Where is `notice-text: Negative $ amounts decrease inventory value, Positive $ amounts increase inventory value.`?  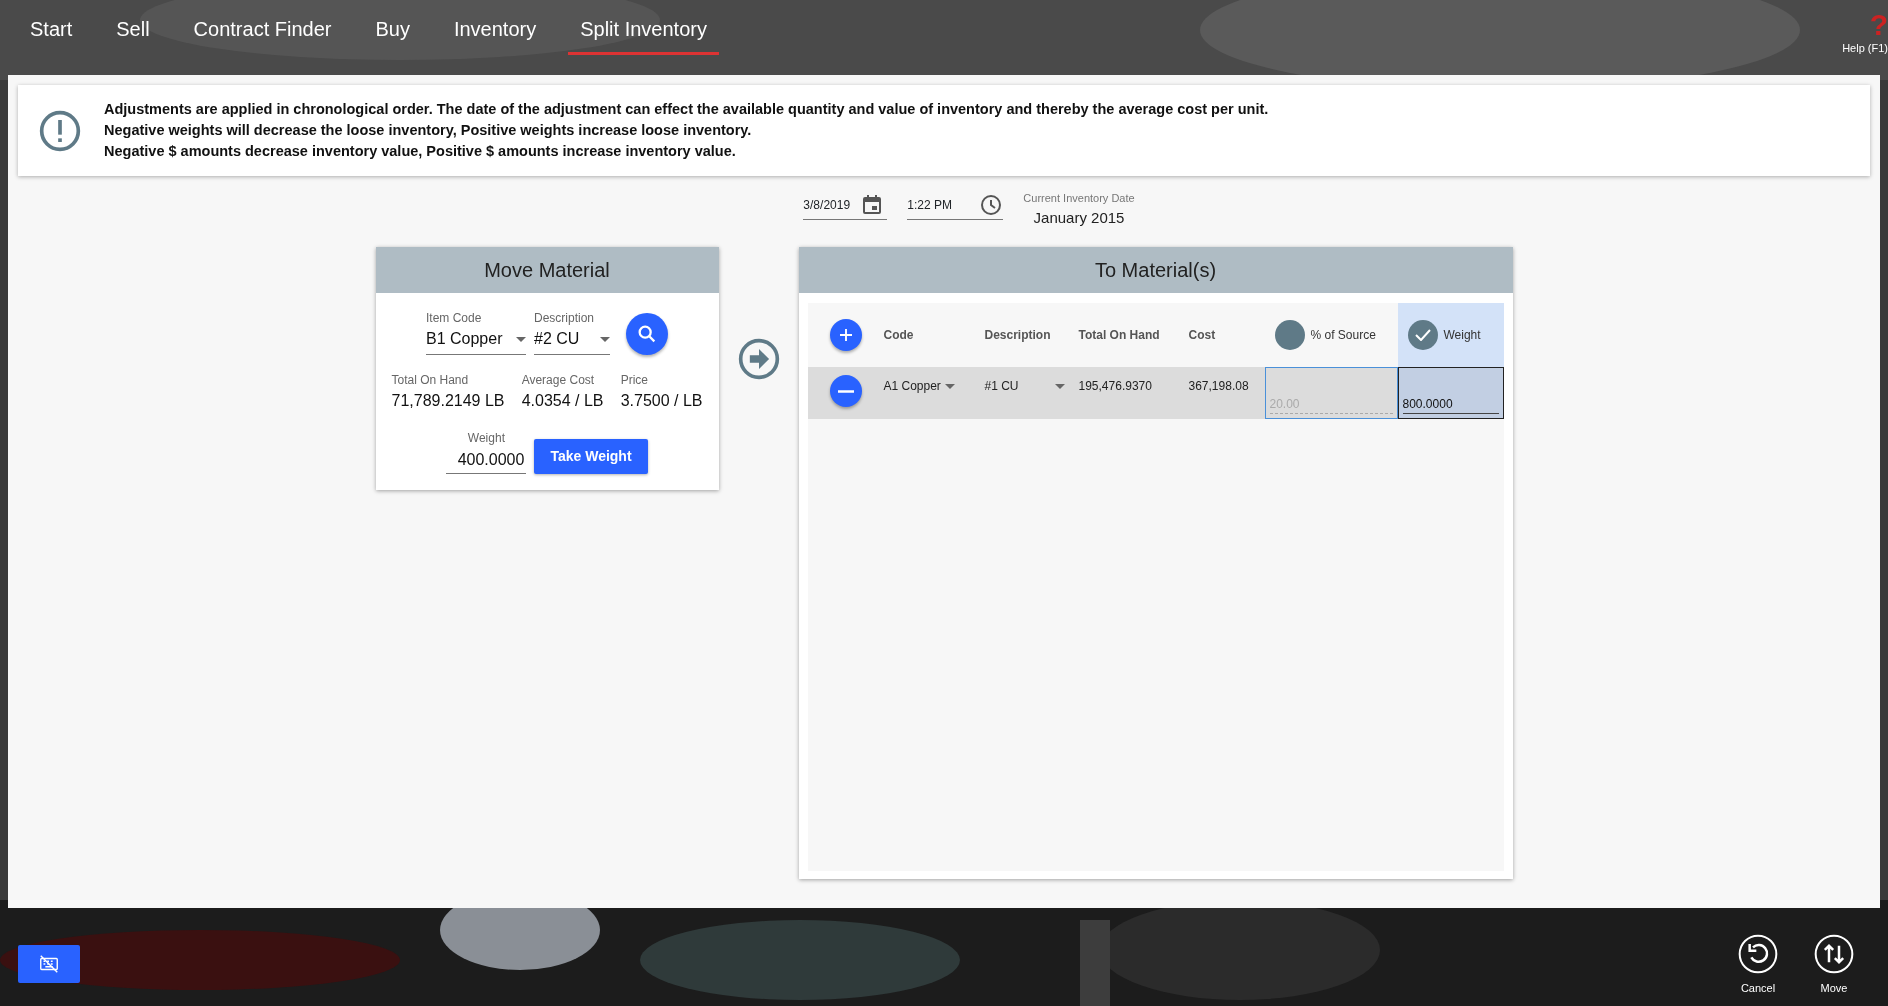
notice-text: Negative $ amounts decrease inventory value, Positive $ amounts increase inventory value. is located at coordinates (420, 151).